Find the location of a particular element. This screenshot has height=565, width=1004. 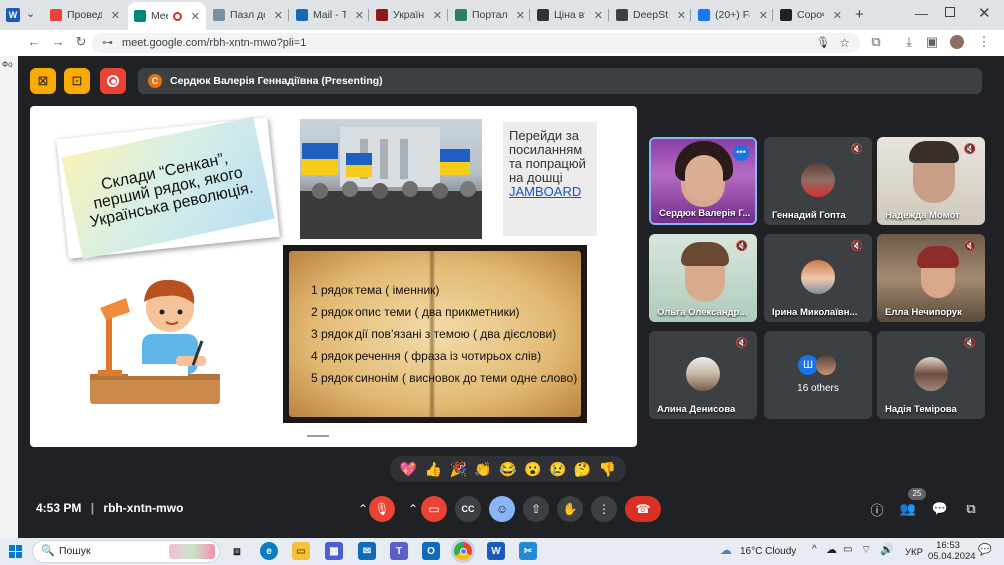

tab-10: Сорочки ✕ is located at coordinates (811, 15).